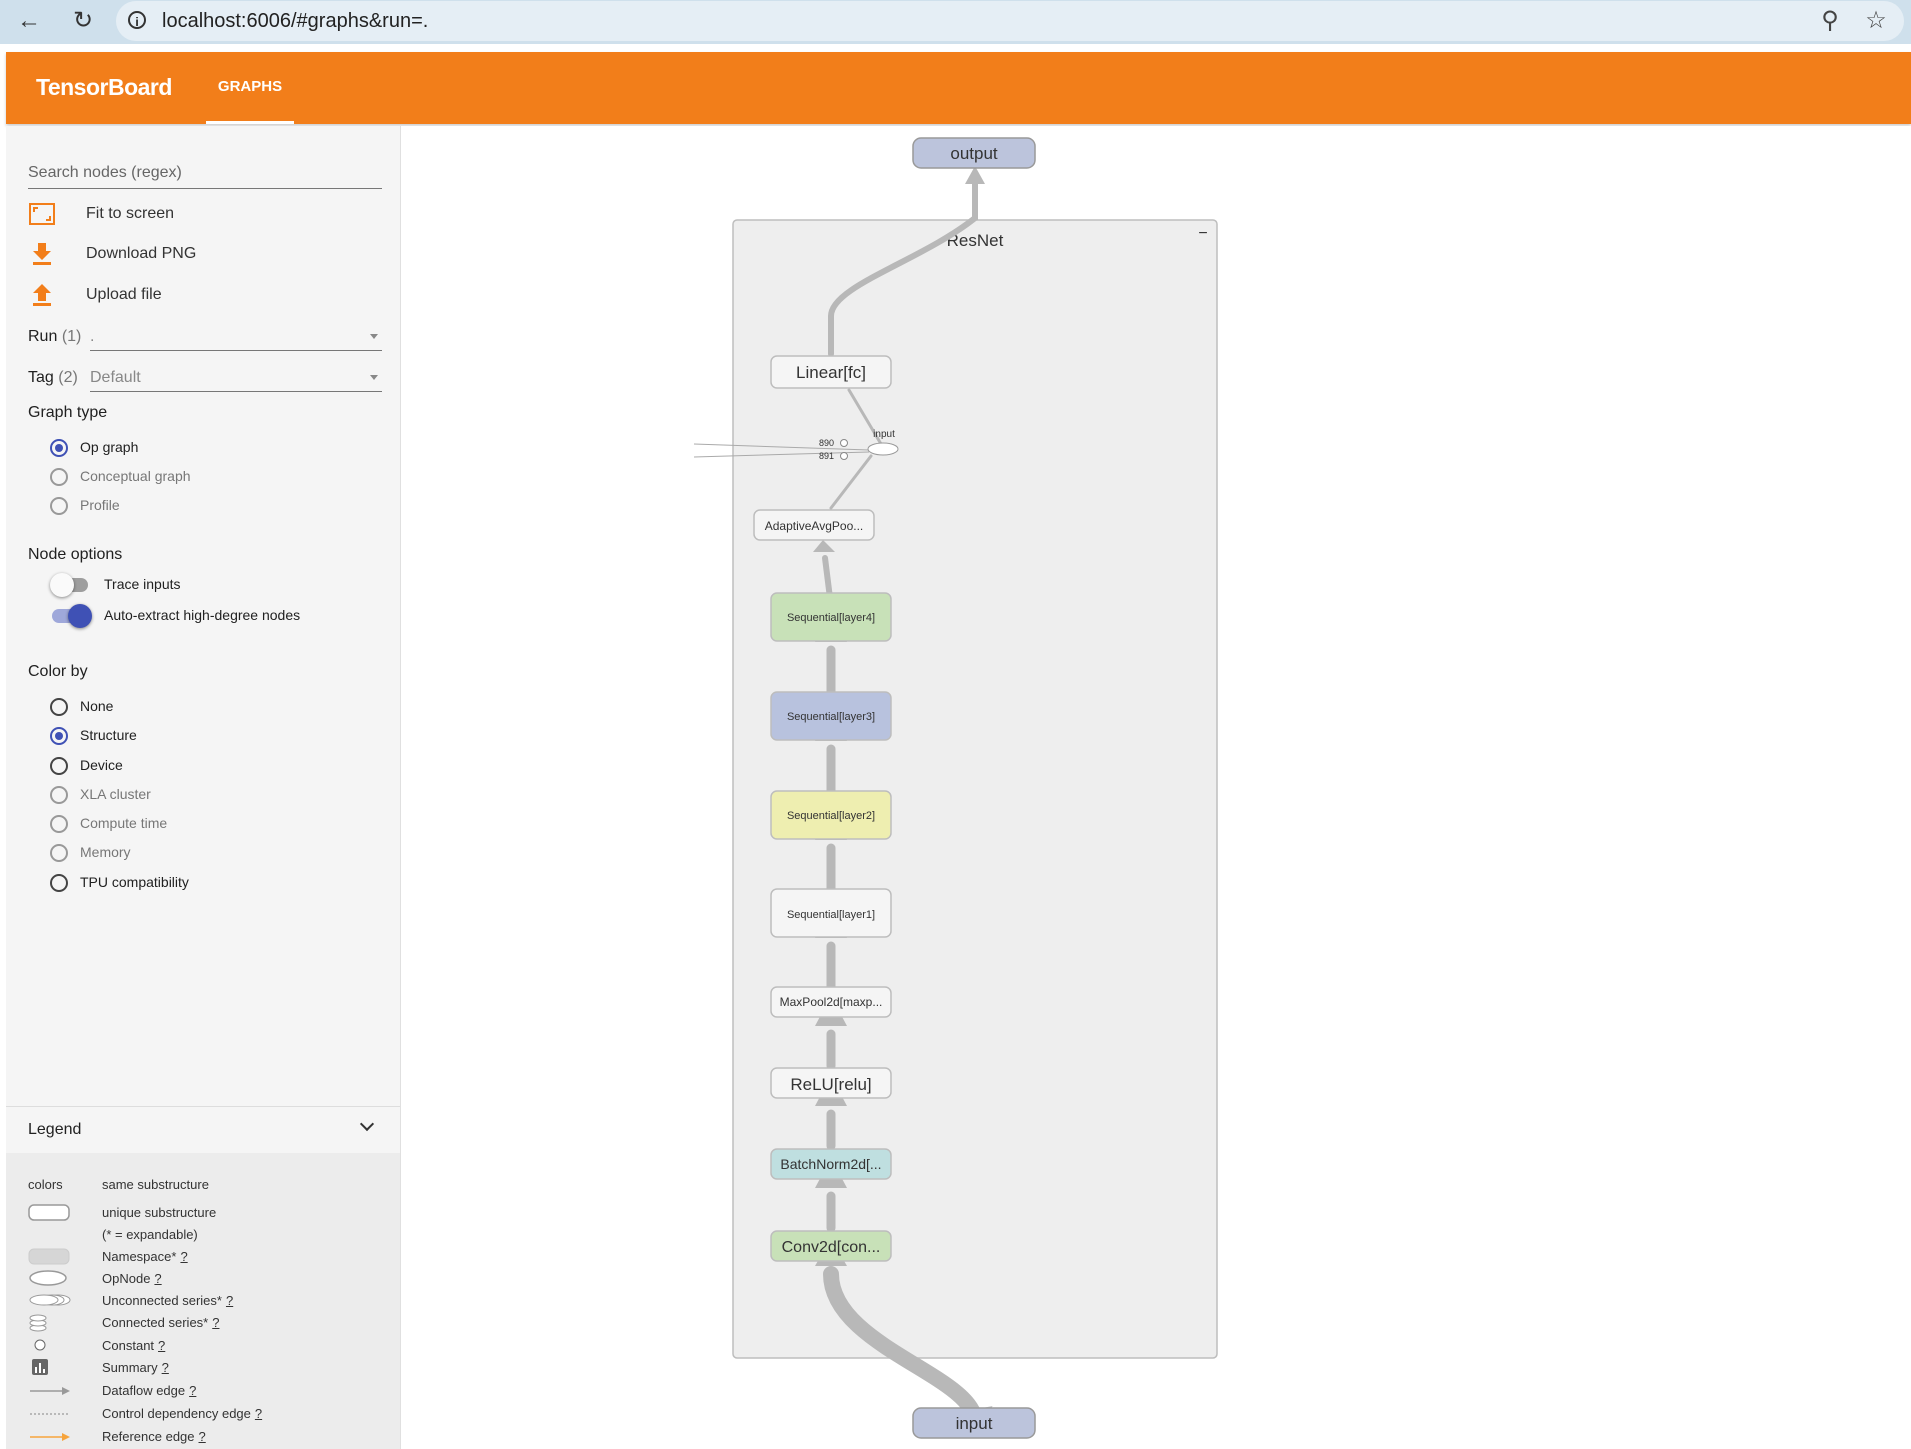 This screenshot has height=1449, width=1911. I want to click on tag-dropdown: Default, so click(236, 376).